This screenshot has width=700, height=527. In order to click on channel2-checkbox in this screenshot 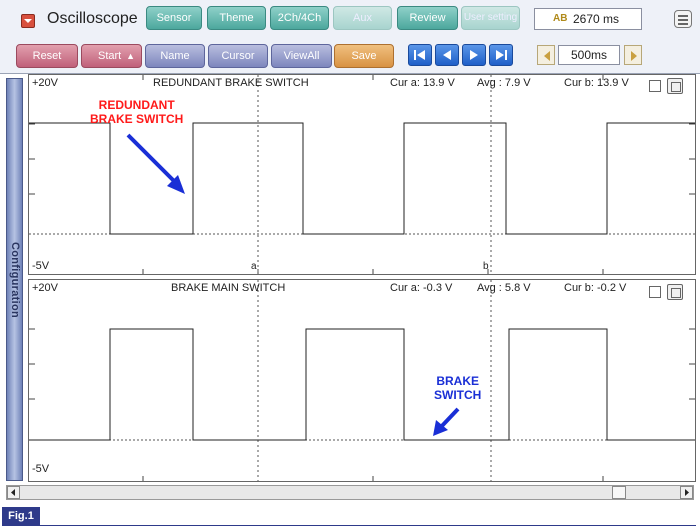, I will do `click(655, 292)`.